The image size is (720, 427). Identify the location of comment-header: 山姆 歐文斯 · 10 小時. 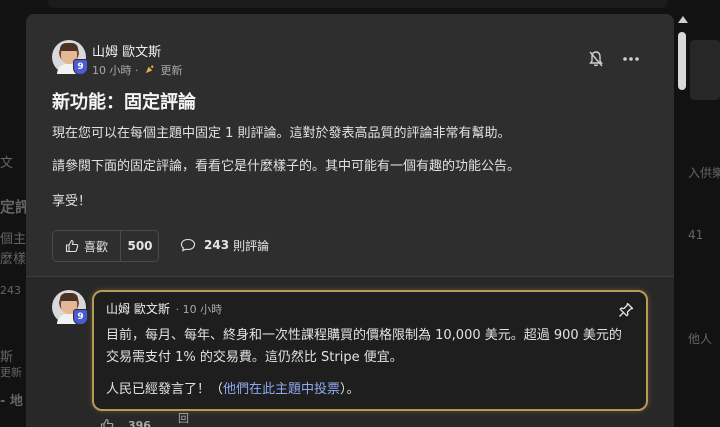
(164, 308).